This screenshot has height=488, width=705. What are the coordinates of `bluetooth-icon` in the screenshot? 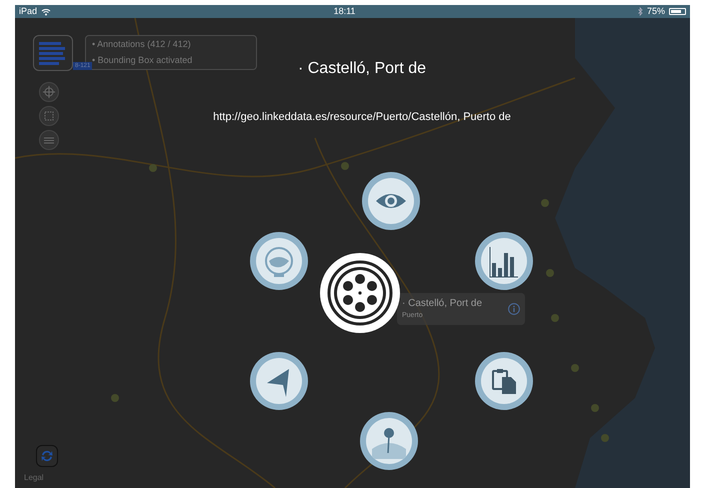 It's located at (640, 11).